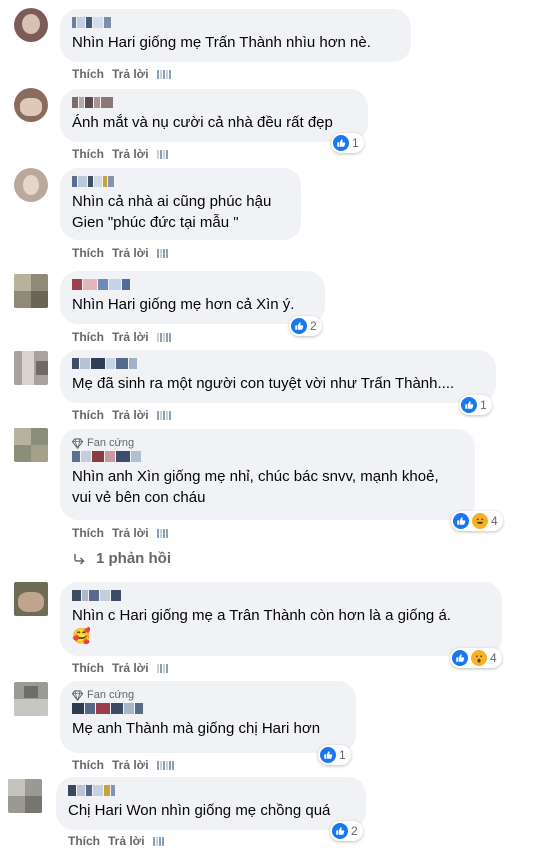  I want to click on comment-bubble: Chị Hari Won nhìn giống mẹ chồng quá, so click(211, 803).